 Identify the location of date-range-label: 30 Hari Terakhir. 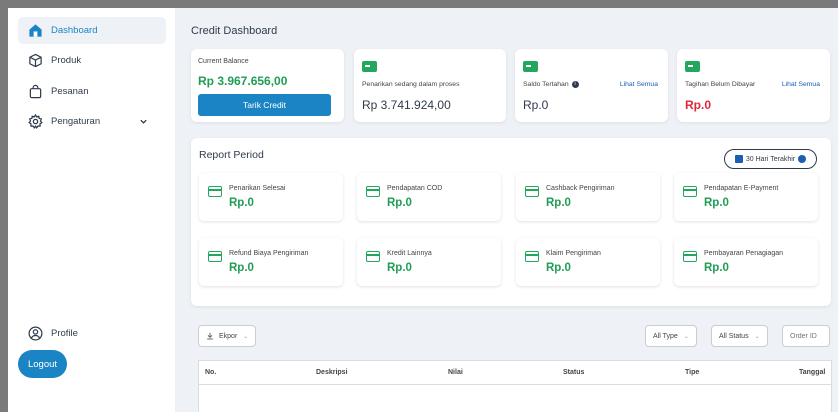
(770, 159).